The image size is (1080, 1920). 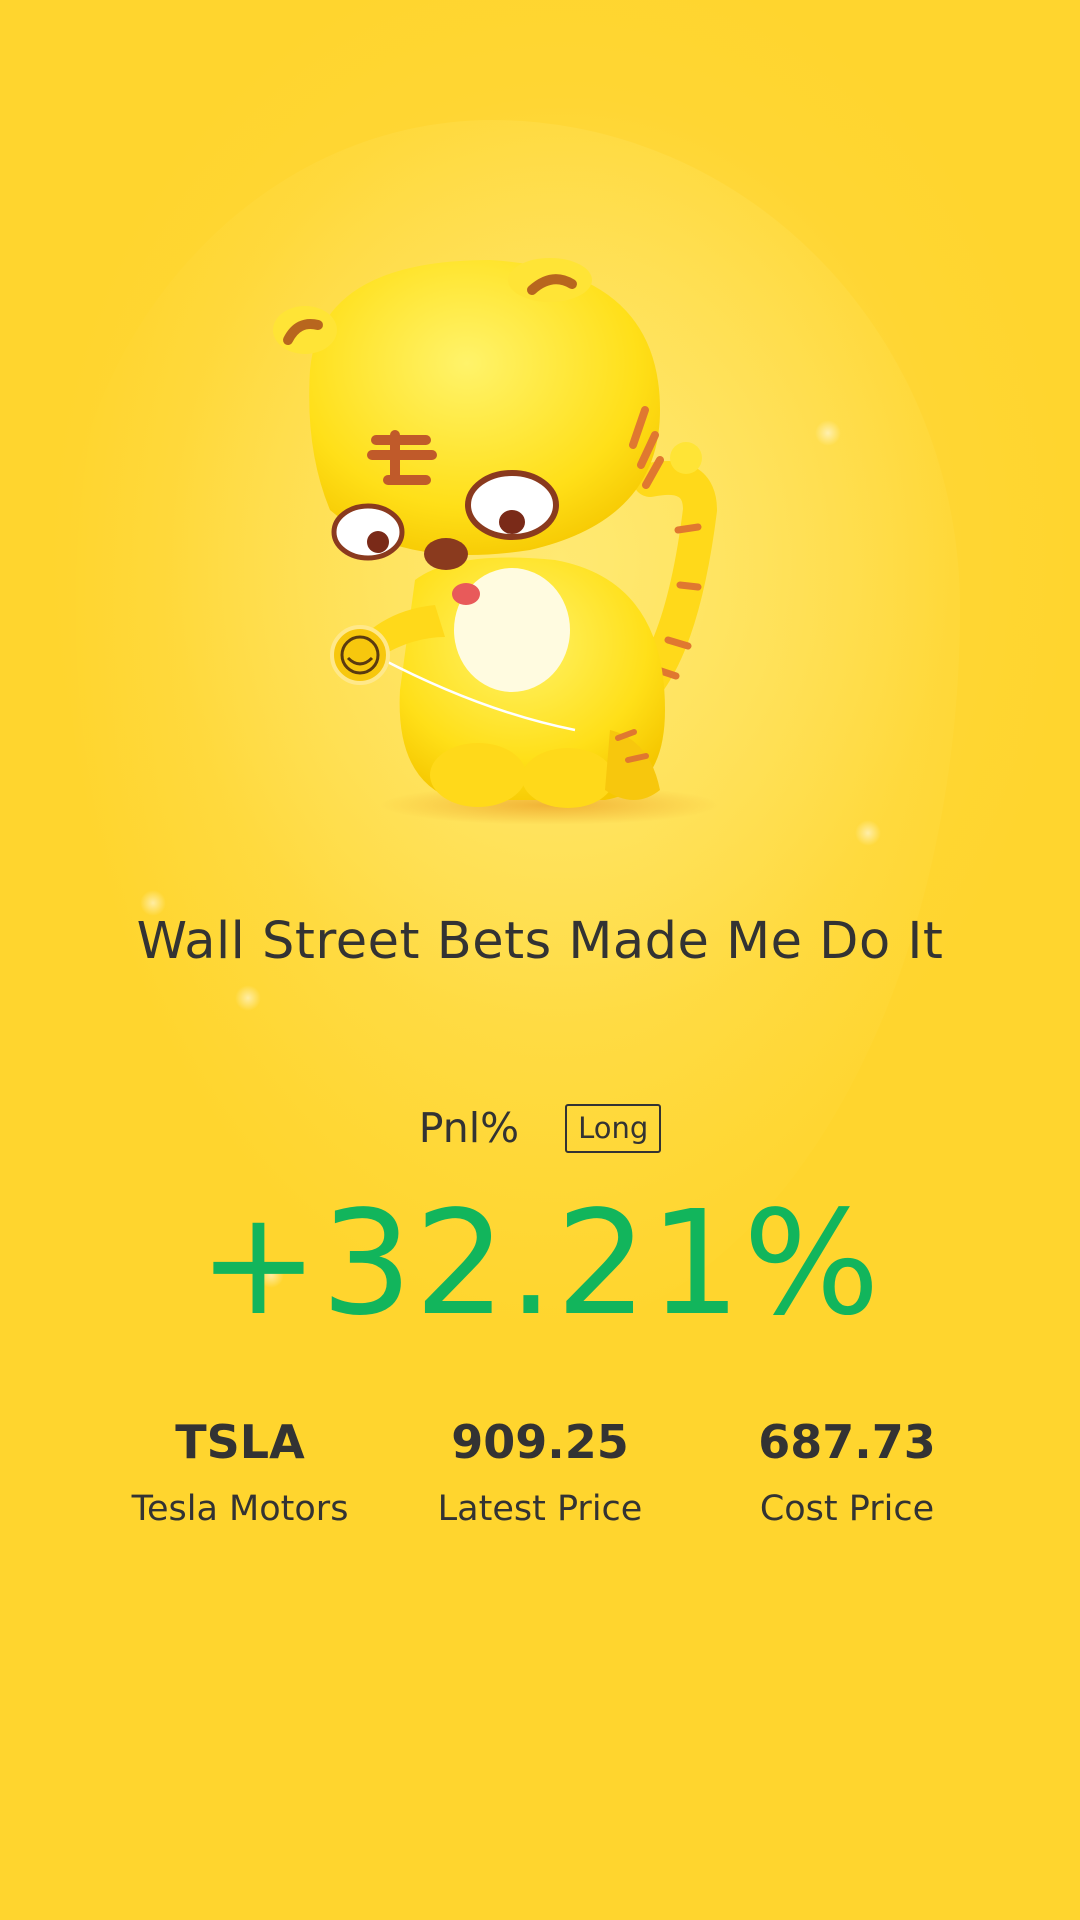 What do you see at coordinates (540, 941) in the screenshot?
I see `headline: Wall Street Bets Made Me Do It` at bounding box center [540, 941].